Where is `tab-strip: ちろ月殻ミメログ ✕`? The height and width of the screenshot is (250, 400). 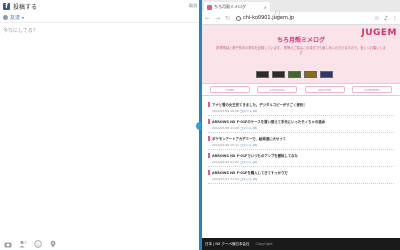 tab-strip: ちろ月殻ミメログ ✕ is located at coordinates (301, 9).